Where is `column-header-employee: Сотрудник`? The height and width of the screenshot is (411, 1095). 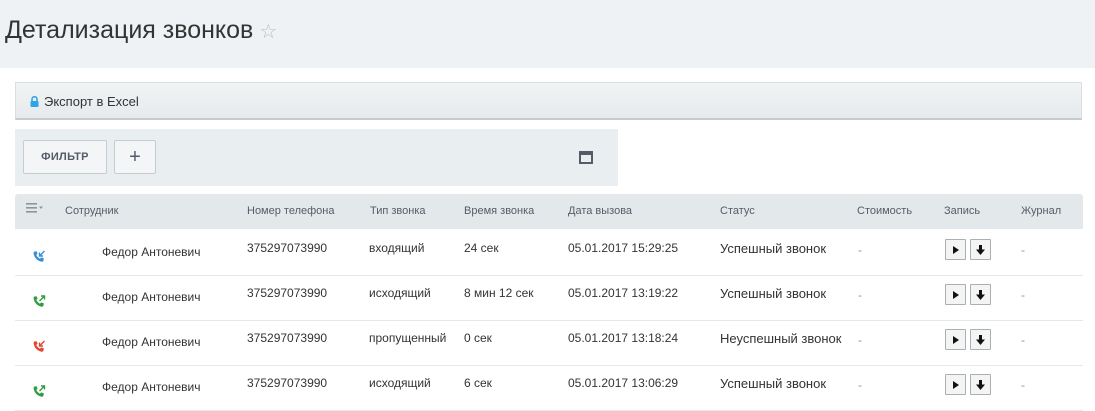
column-header-employee: Сотрудник is located at coordinates (91, 211).